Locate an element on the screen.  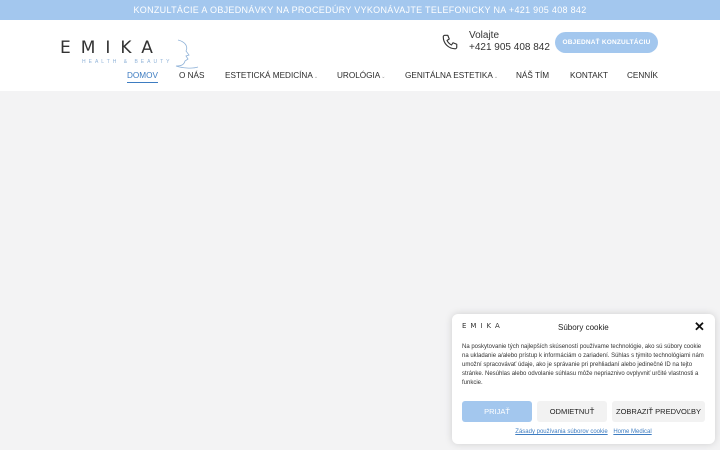
face-profile-icon is located at coordinates (187, 54).